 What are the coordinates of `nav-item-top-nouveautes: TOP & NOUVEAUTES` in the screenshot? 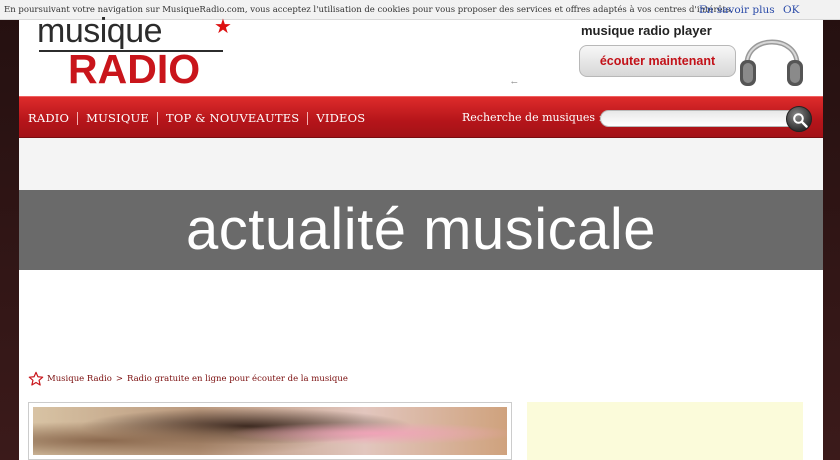 It's located at (232, 118).